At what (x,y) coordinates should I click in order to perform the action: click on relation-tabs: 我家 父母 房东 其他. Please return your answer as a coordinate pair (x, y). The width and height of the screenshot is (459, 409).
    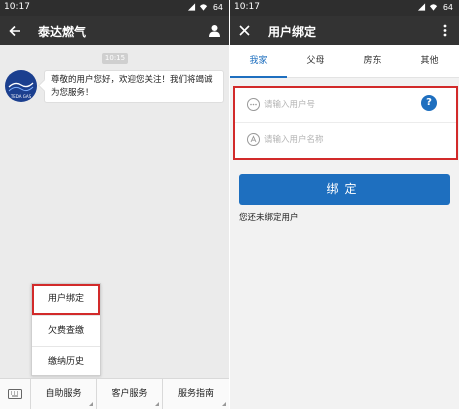
    Looking at the image, I should click on (344, 61).